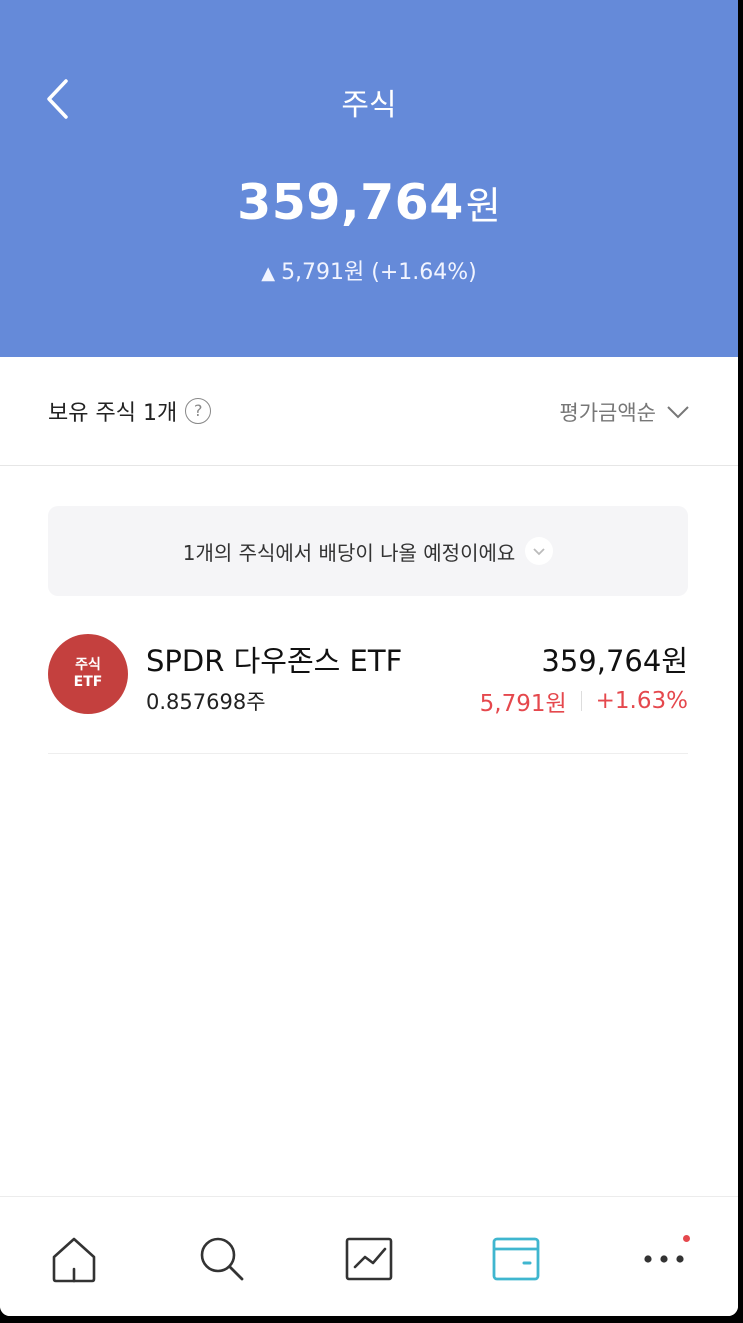 Image resolution: width=743 pixels, height=1323 pixels. I want to click on stock-logo: 주식 ETF, so click(88, 674).